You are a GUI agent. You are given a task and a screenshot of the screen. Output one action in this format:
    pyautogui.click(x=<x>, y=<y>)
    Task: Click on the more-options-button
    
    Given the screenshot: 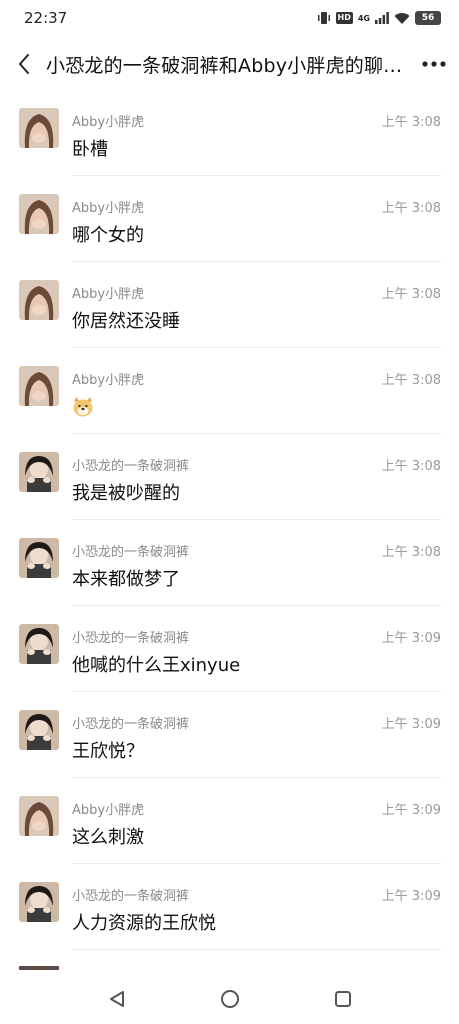 What is the action you would take?
    pyautogui.click(x=434, y=64)
    